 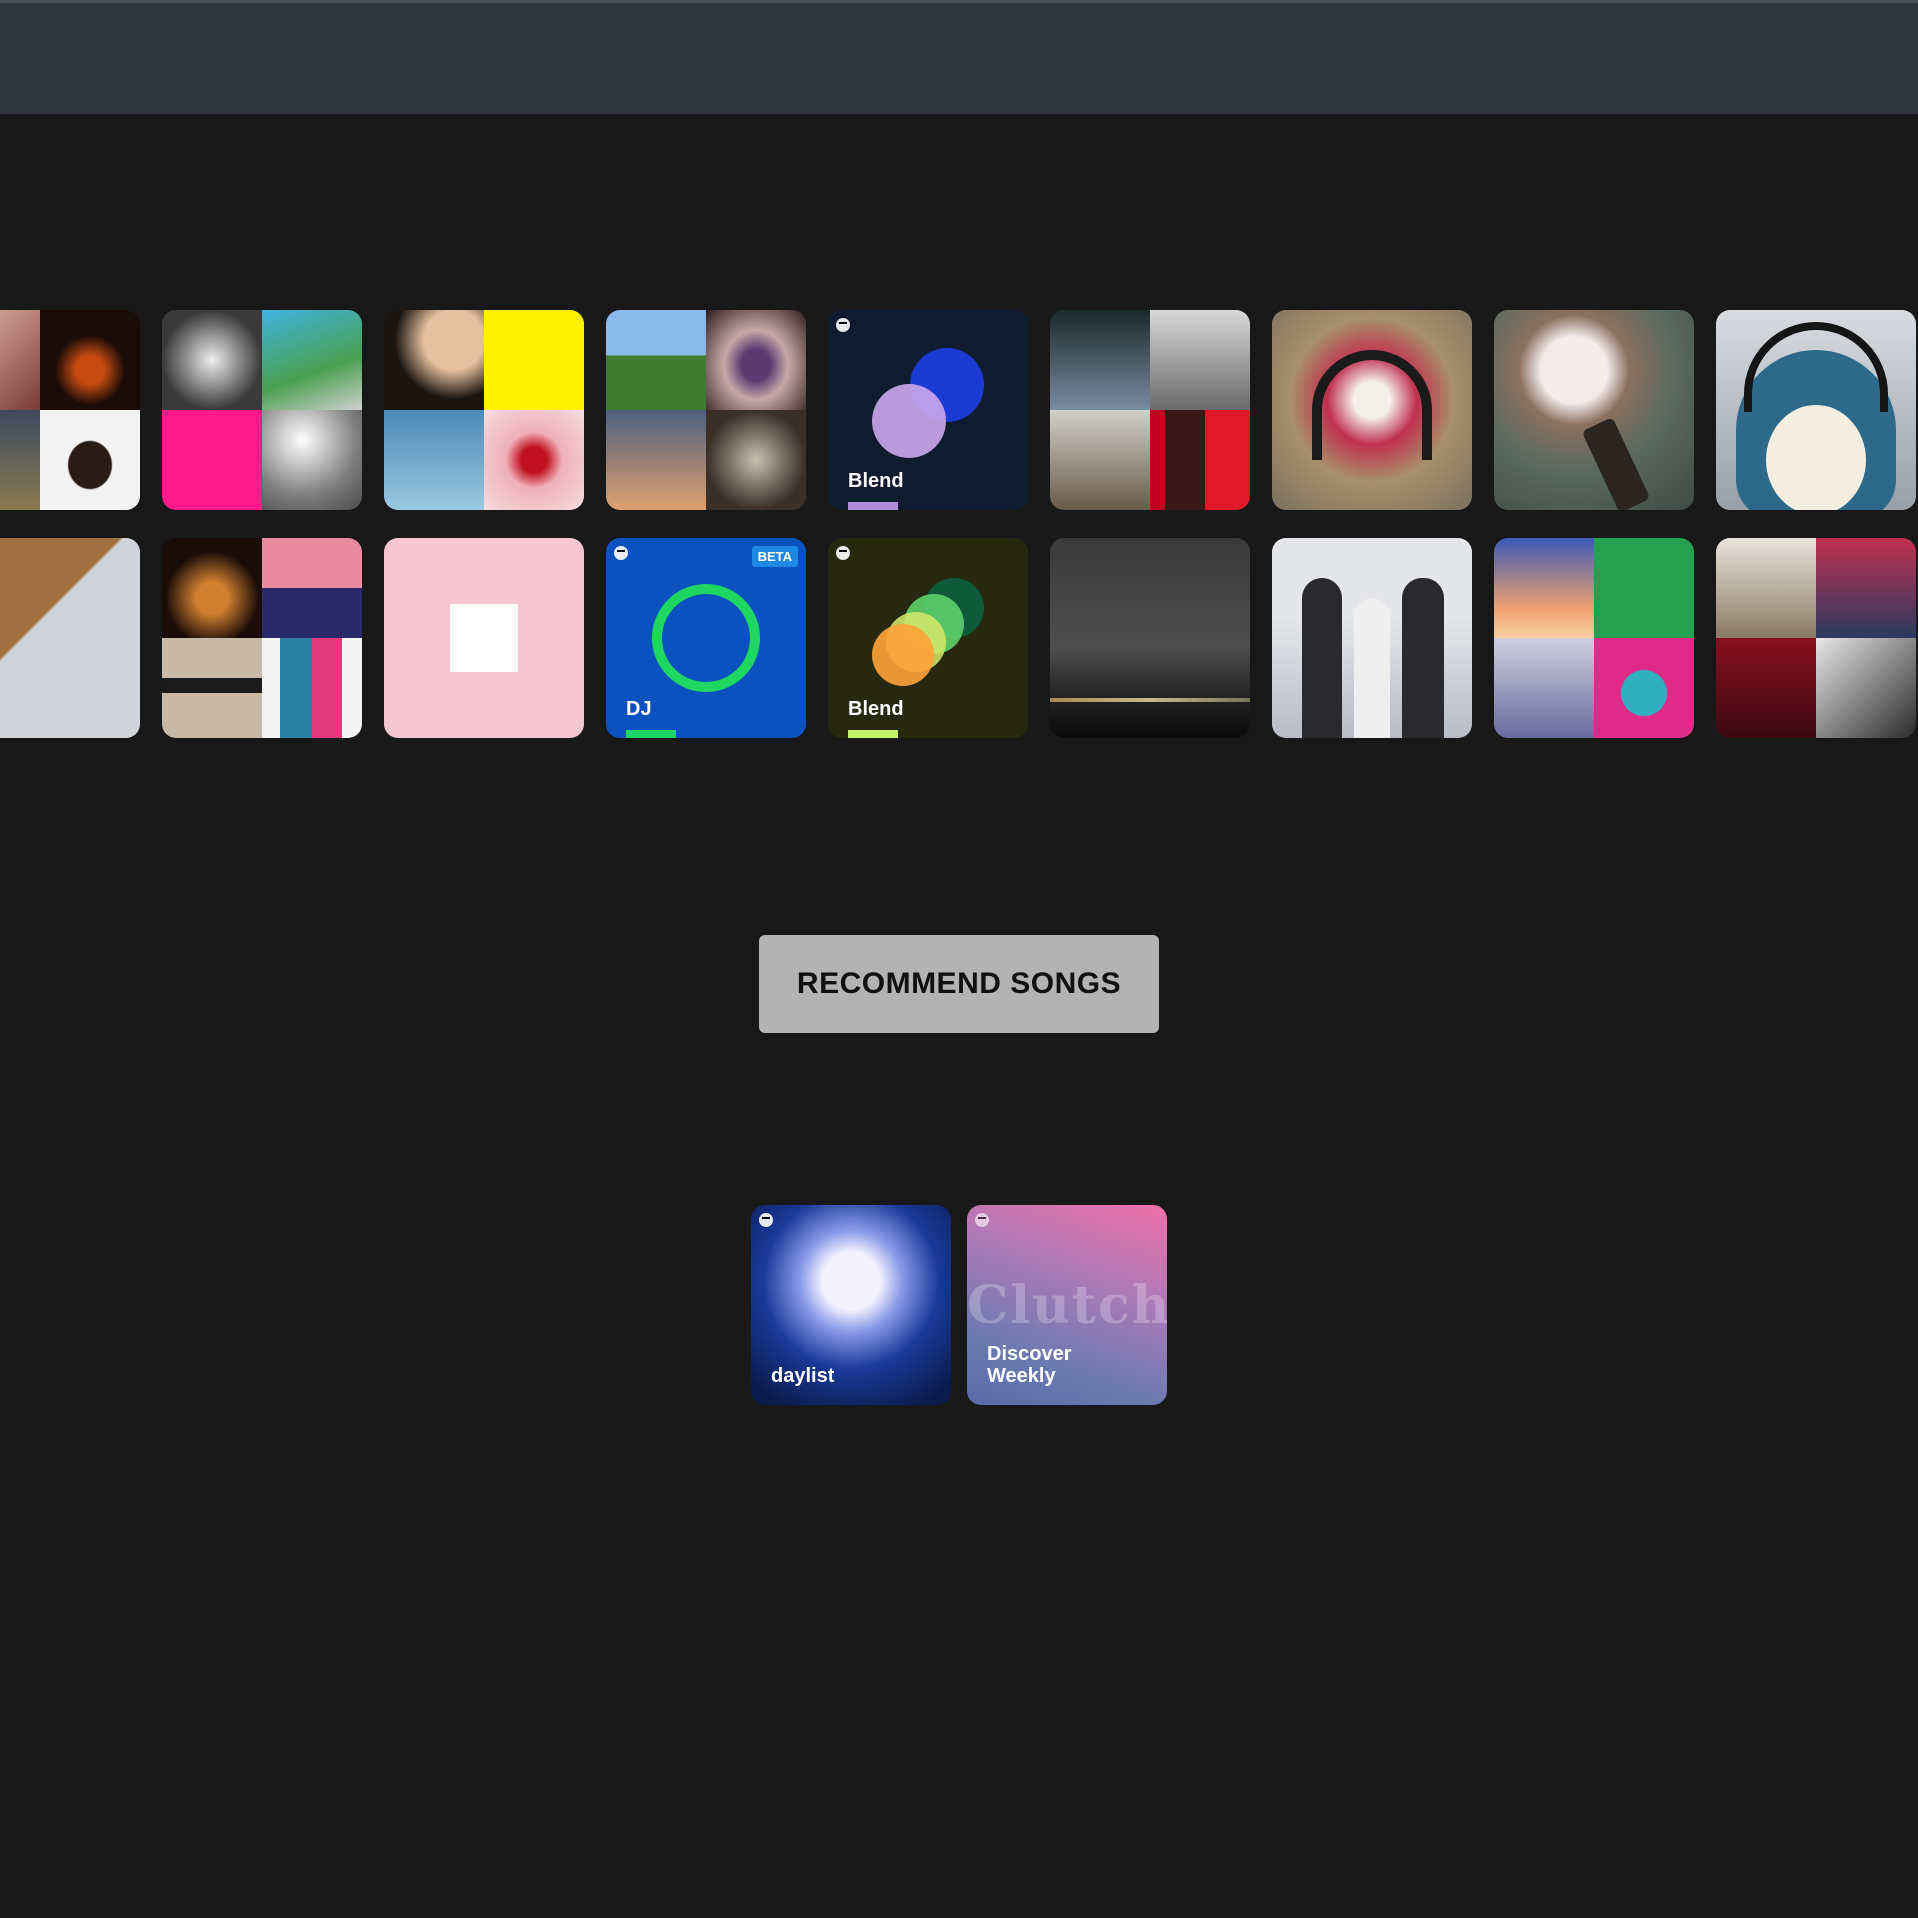 I want to click on discover-weekly-tile: Clutch Discover Weekly, so click(x=1067, y=1305).